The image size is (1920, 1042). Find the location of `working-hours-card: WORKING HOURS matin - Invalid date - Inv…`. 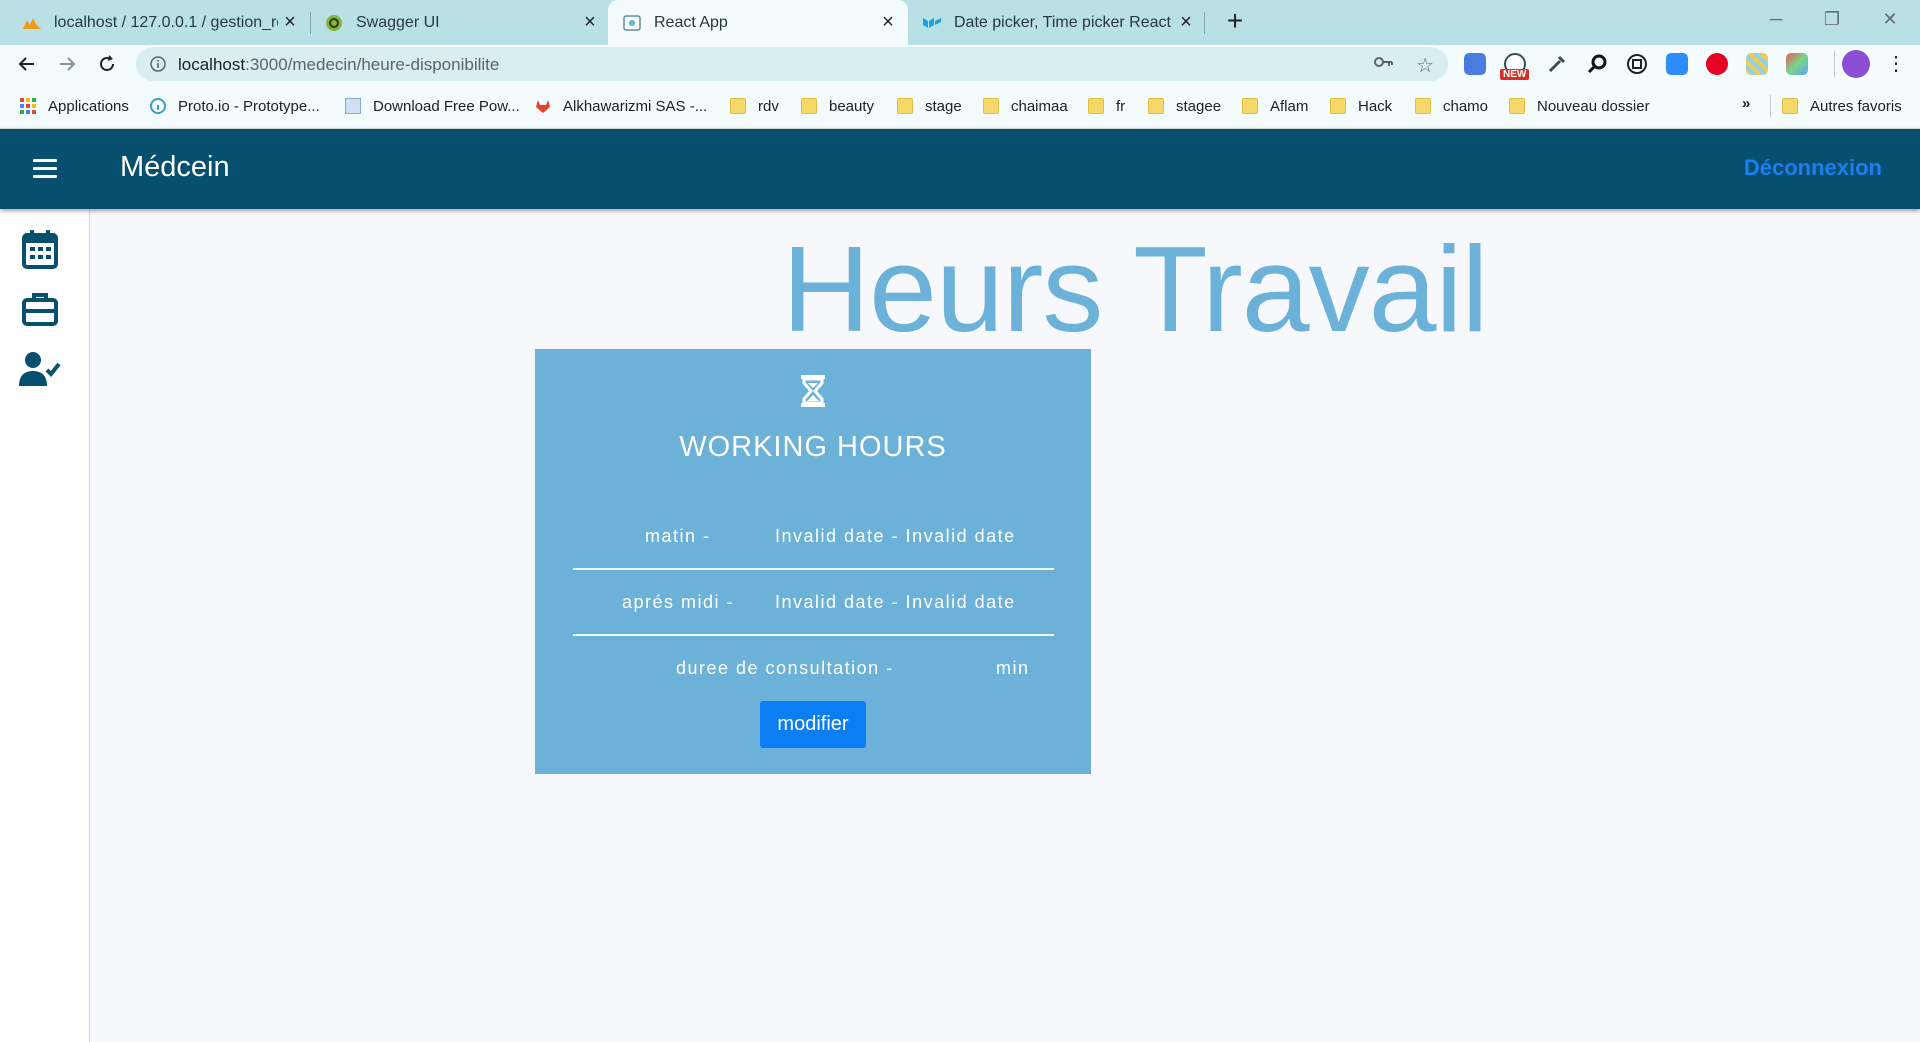

working-hours-card: WORKING HOURS matin - Invalid date - Inv… is located at coordinates (813, 561).